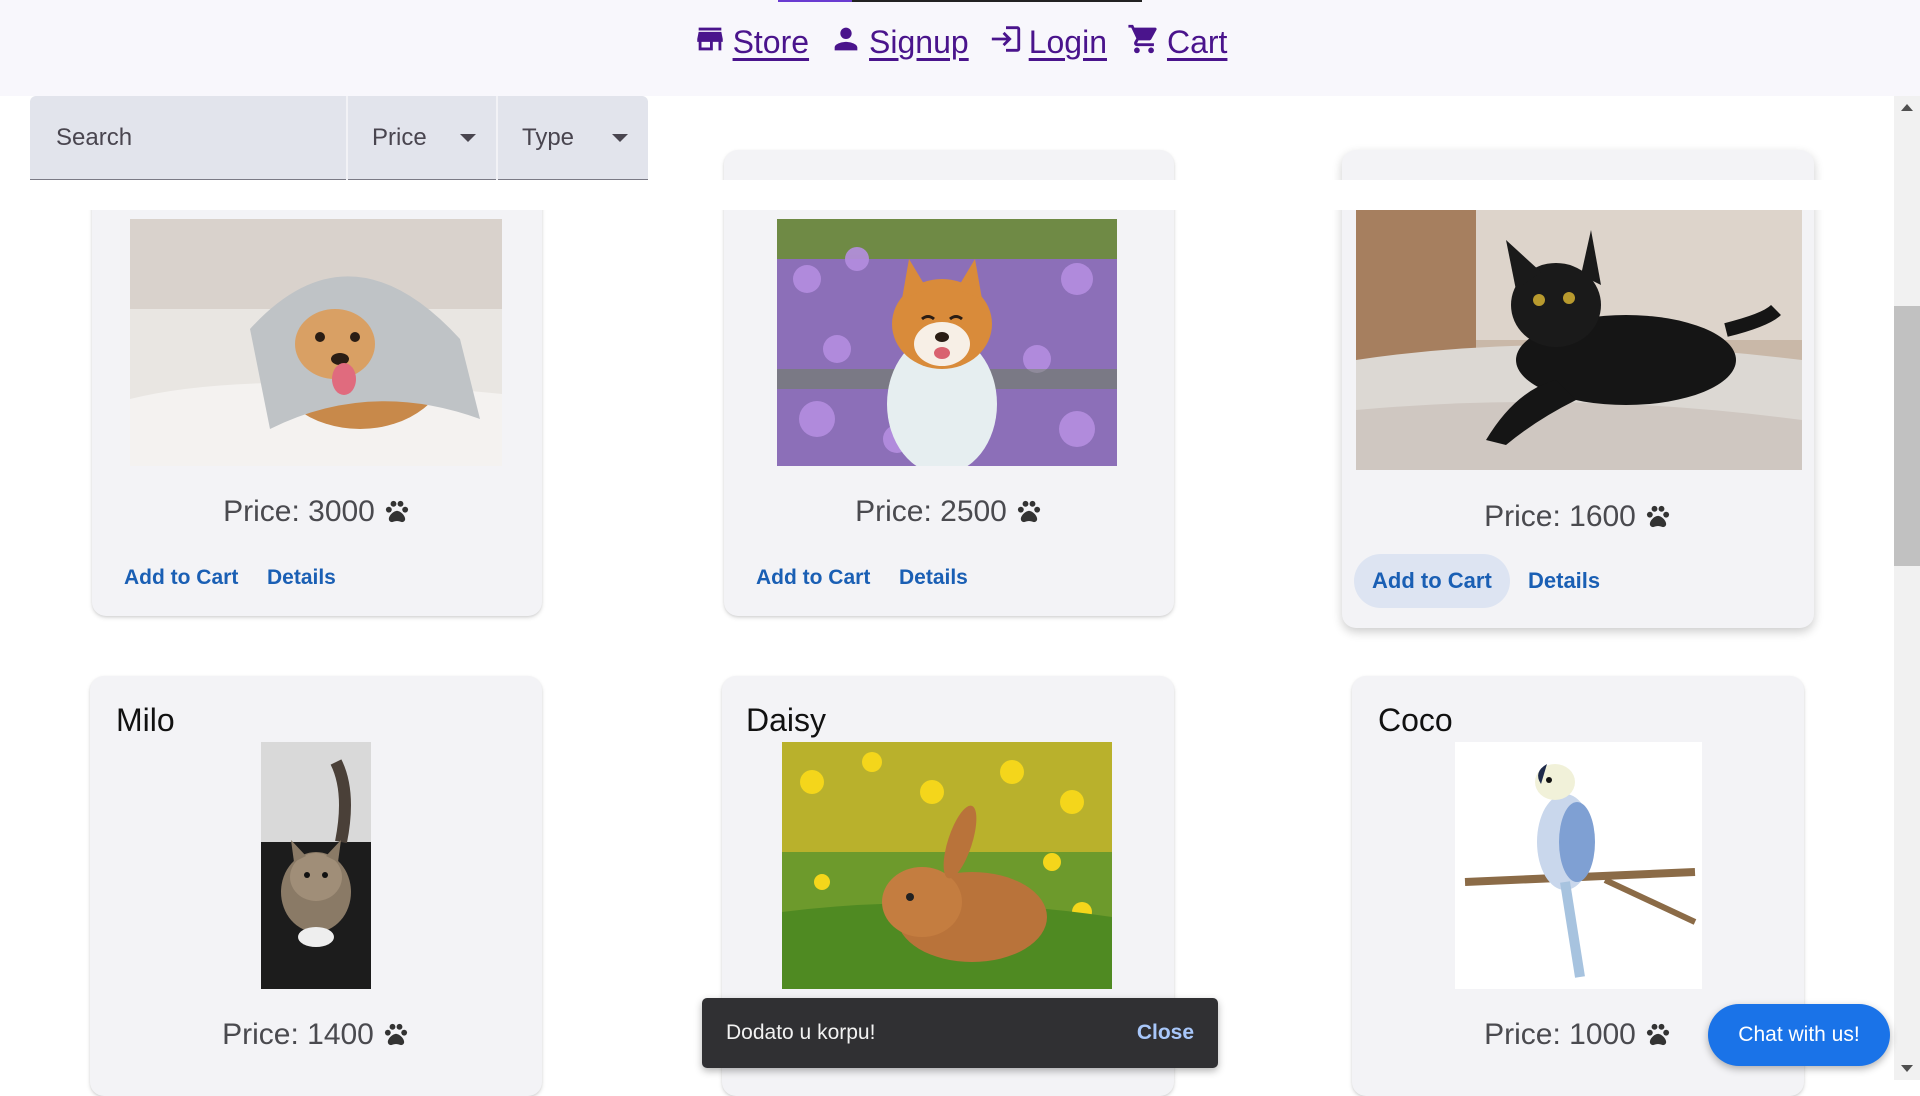  Describe the element at coordinates (1907, 1068) in the screenshot. I see `scroll-down-arrow-icon` at that location.